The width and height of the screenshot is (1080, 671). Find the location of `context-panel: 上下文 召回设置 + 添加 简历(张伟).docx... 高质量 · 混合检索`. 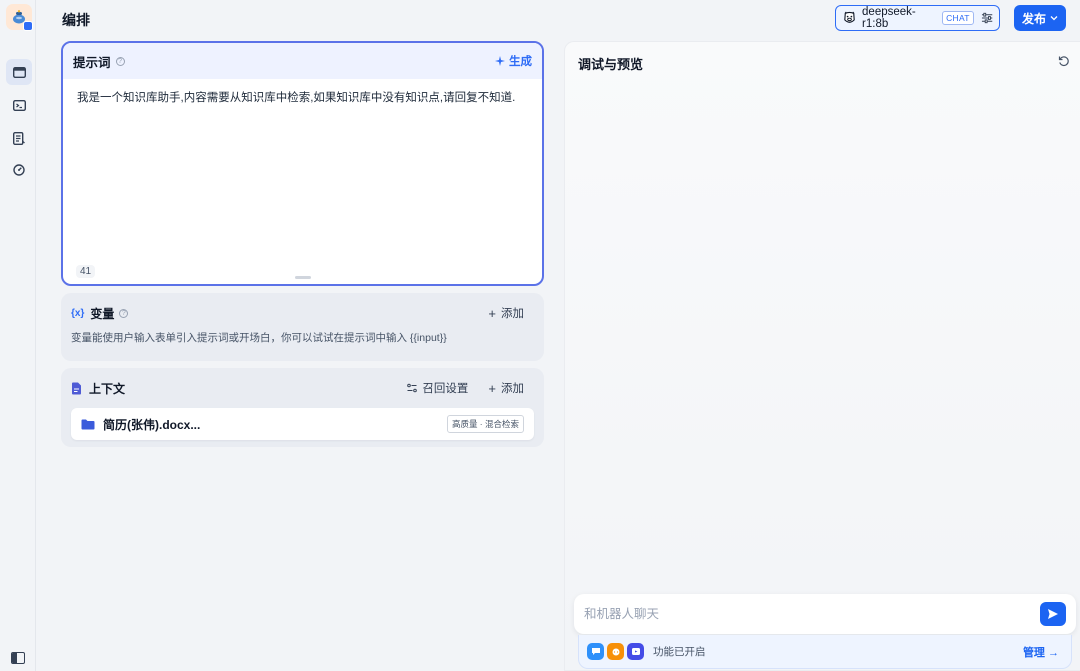

context-panel: 上下文 召回设置 + 添加 简历(张伟).docx... 高质量 · 混合检索 is located at coordinates (302, 407).